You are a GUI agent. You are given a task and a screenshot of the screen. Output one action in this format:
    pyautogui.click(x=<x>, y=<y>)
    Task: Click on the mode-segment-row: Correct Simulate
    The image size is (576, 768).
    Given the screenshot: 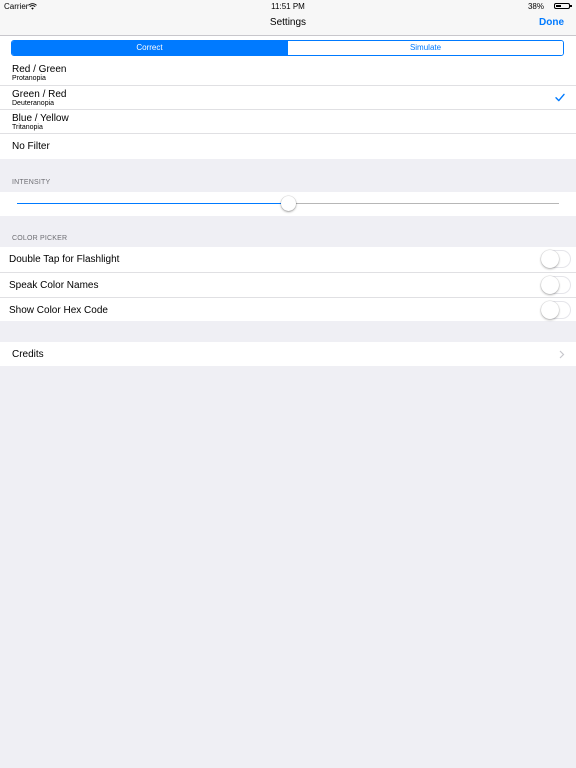 What is the action you would take?
    pyautogui.click(x=288, y=48)
    